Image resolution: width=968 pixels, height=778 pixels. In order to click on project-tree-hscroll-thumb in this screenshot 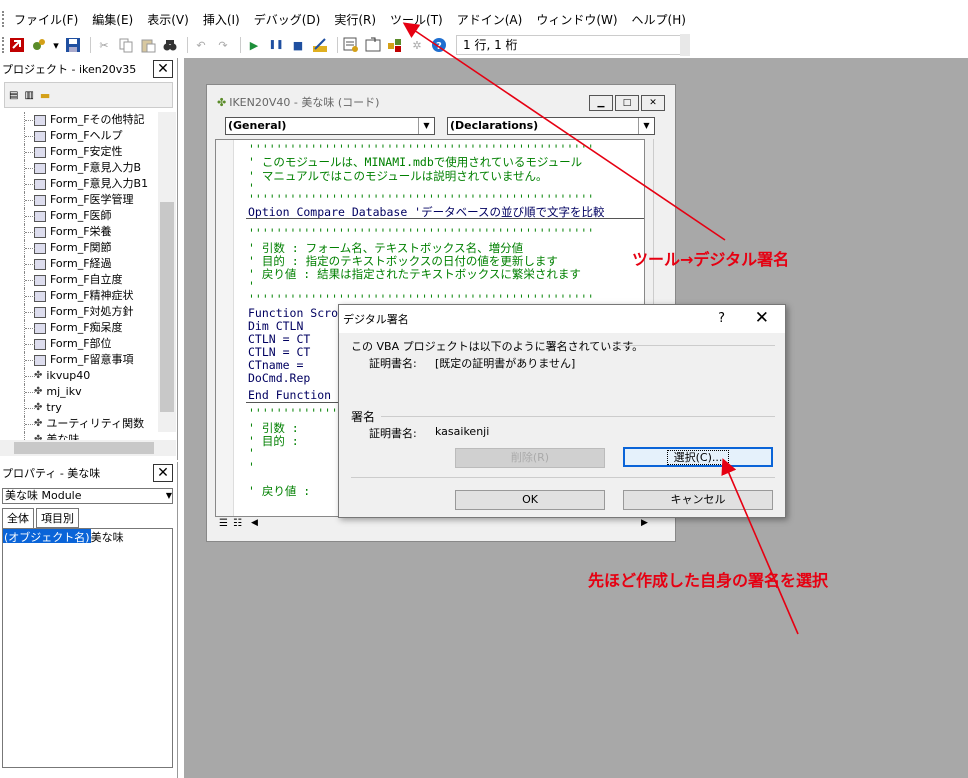, I will do `click(84, 448)`.